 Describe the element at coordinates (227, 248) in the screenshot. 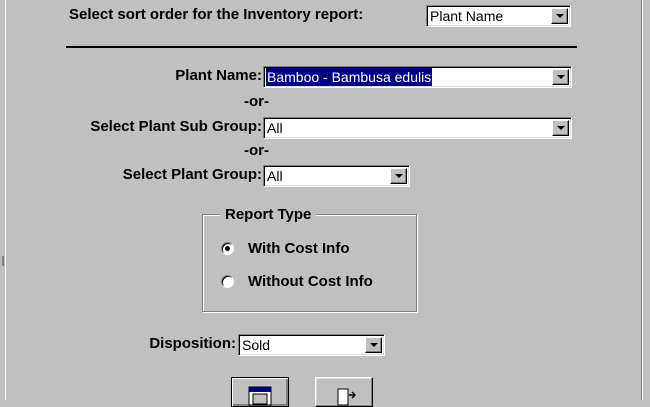

I see `radio-with-cost-info-indicator` at that location.